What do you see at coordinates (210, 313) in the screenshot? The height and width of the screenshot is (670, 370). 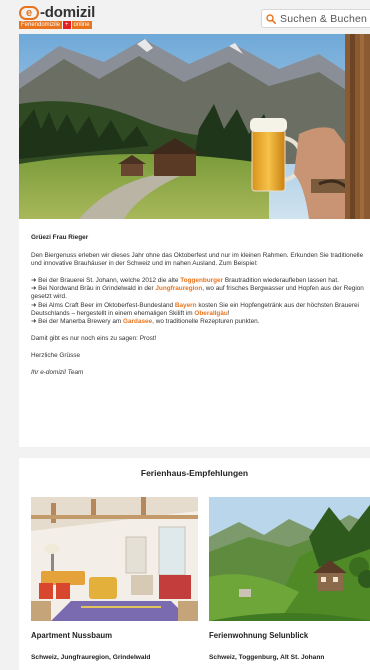 I see `link-oberallgaeu: Oberallgäu` at bounding box center [210, 313].